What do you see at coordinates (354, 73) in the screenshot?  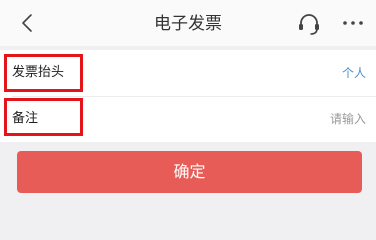 I see `invoice-title-value: 个人` at bounding box center [354, 73].